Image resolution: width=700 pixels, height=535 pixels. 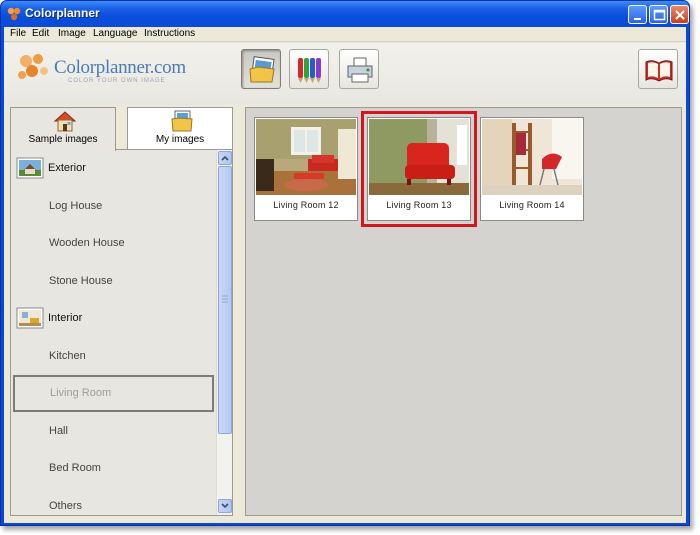 What do you see at coordinates (65, 121) in the screenshot?
I see `house-icon` at bounding box center [65, 121].